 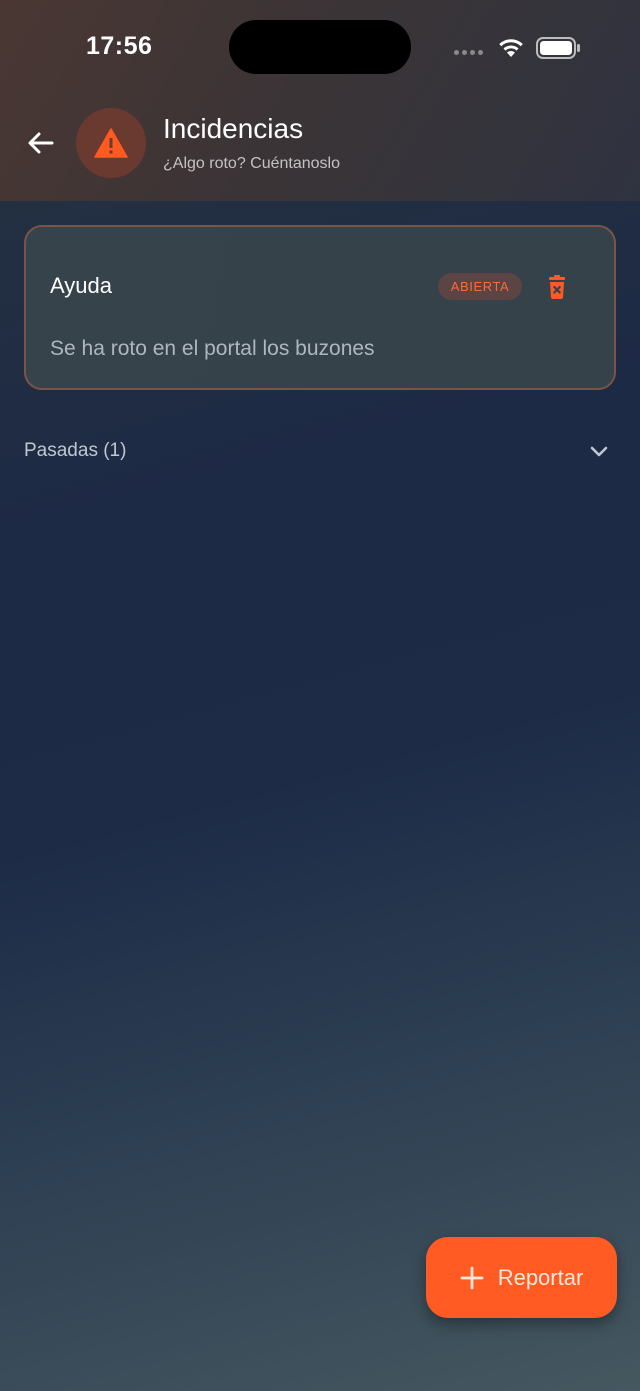 I want to click on arrow-left-icon, so click(x=41, y=143).